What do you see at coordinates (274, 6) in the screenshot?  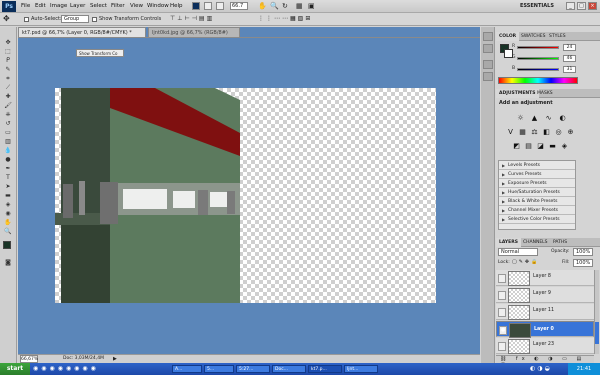 I see `zoom-tool-icon: 🔍` at bounding box center [274, 6].